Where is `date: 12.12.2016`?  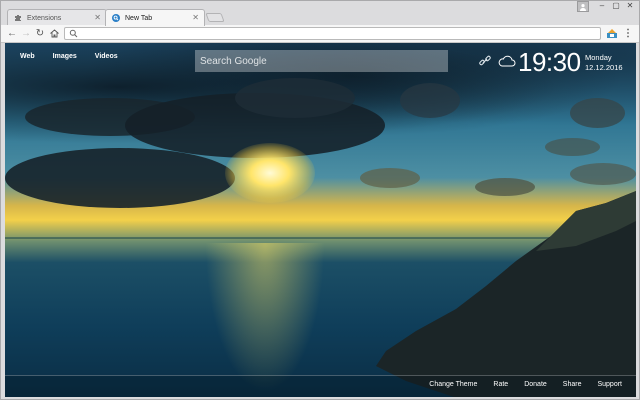 date: 12.12.2016 is located at coordinates (604, 67).